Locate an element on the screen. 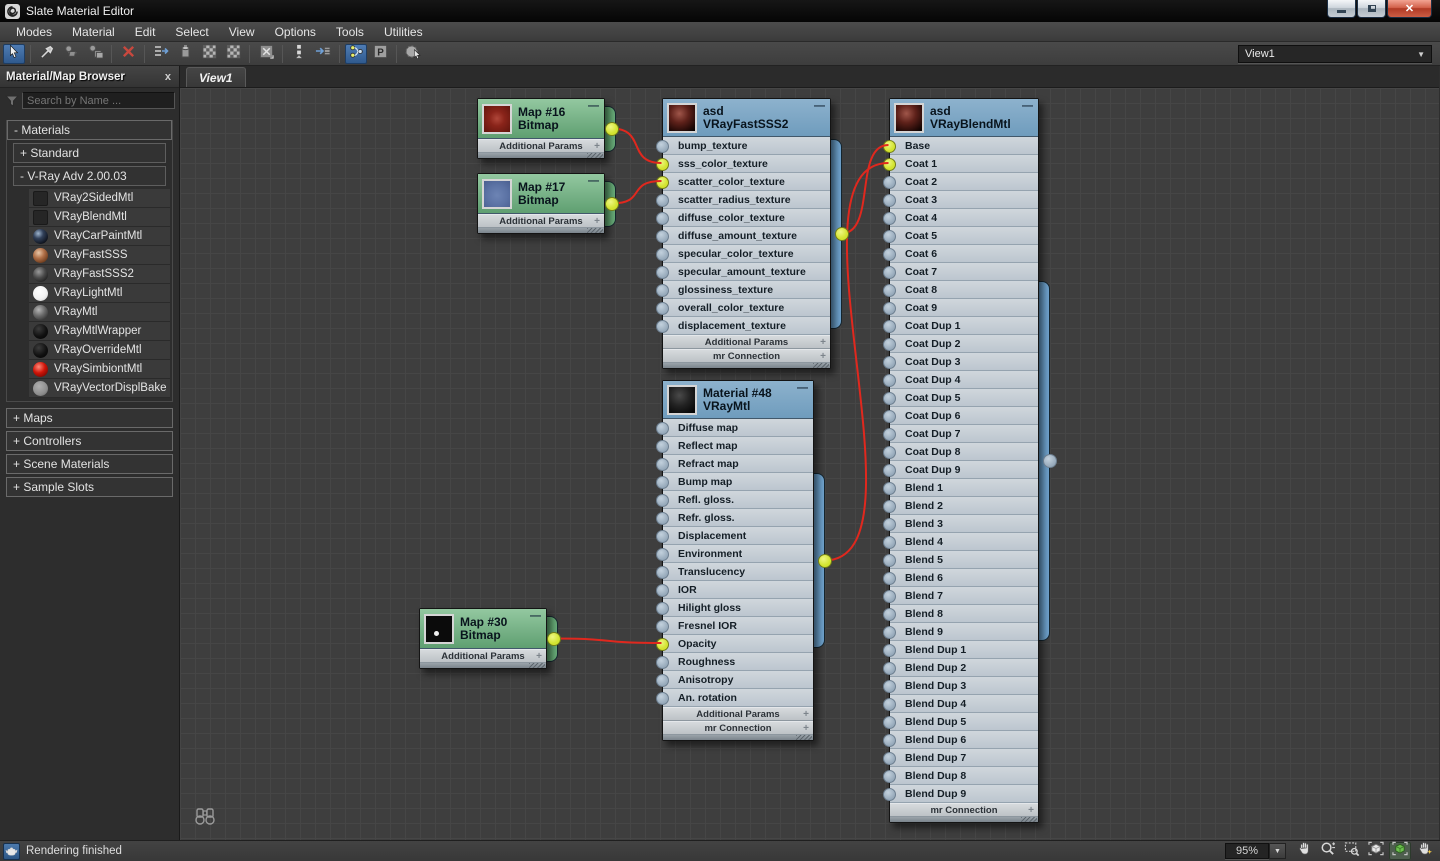 Image resolution: width=1440 pixels, height=861 pixels. input-slot-row: Coat Dup 6 is located at coordinates (960, 416).